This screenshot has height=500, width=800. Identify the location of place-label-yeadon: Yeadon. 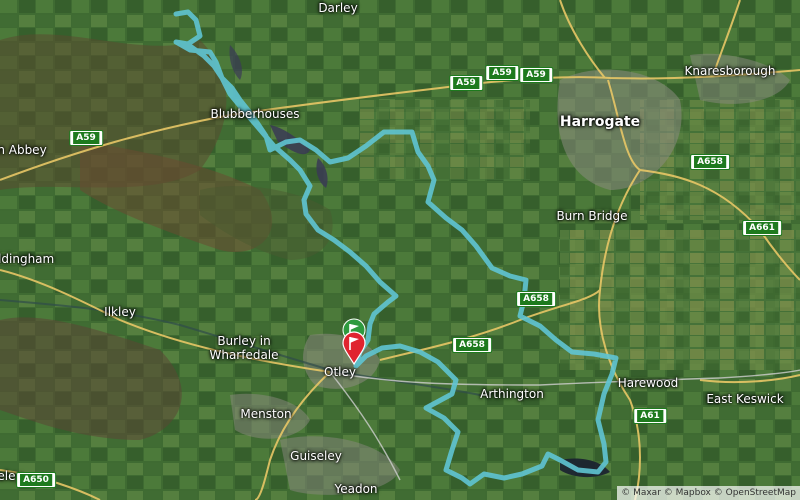
(356, 489).